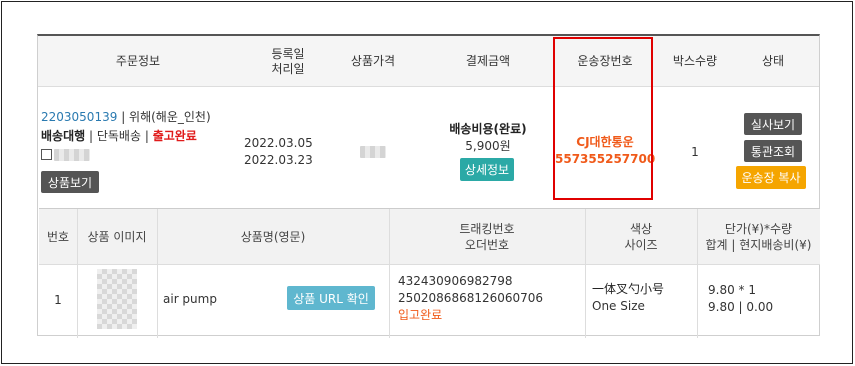 This screenshot has width=855, height=366. Describe the element at coordinates (46, 154) in the screenshot. I see `select-checkbox` at that location.